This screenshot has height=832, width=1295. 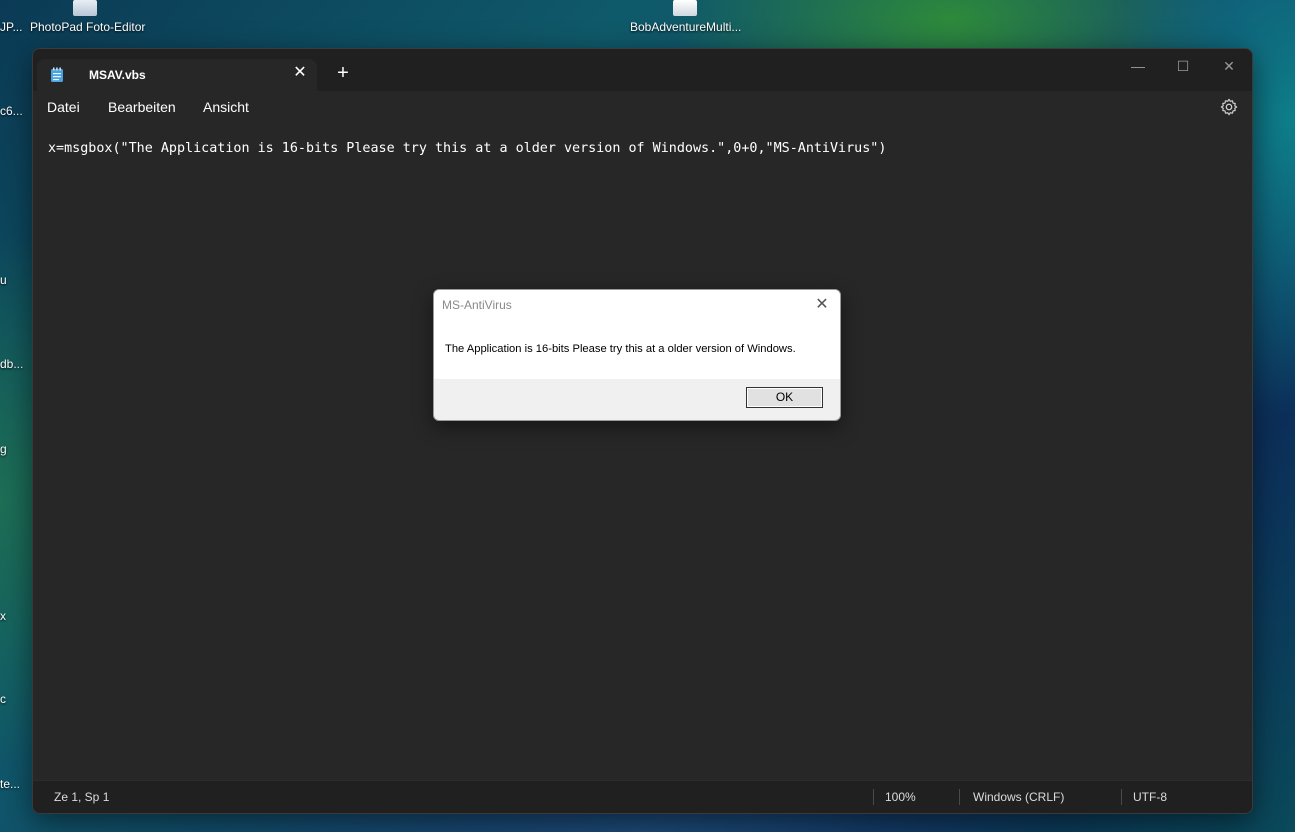 What do you see at coordinates (3, 616) in the screenshot?
I see `edge-label: x` at bounding box center [3, 616].